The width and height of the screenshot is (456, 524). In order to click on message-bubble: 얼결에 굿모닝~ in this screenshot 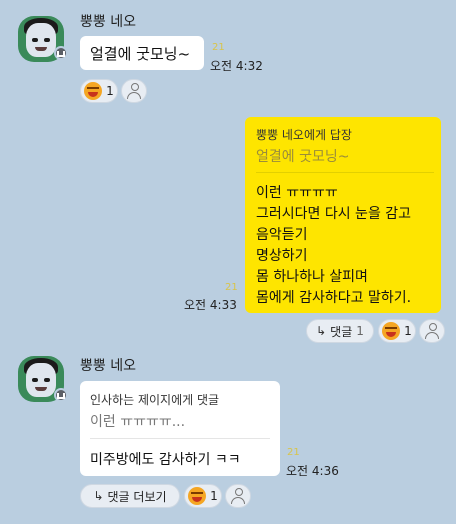, I will do `click(142, 53)`.